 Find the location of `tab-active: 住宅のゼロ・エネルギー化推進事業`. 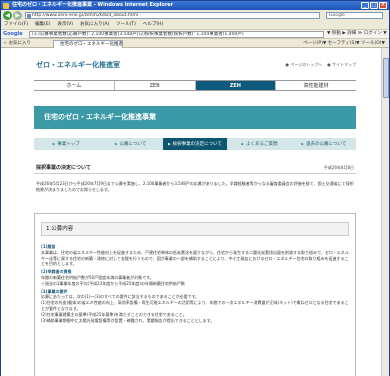

tab-active: 住宅のゼロ・エネルギー化推進事業 is located at coordinates (88, 44).